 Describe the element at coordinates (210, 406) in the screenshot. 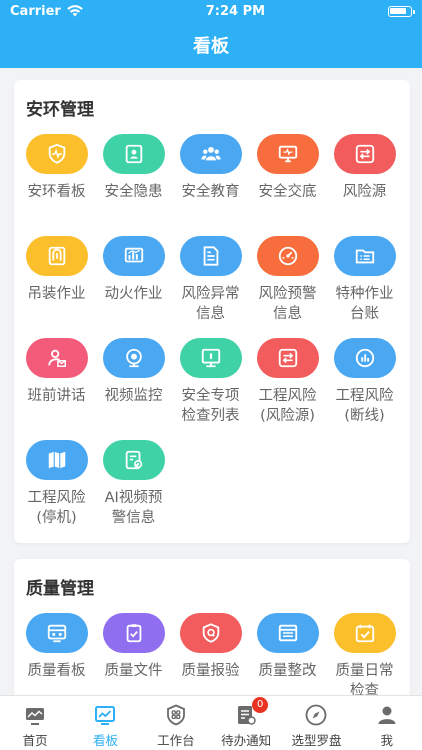

I see `board-item-label: 安全专项 检查列表` at that location.